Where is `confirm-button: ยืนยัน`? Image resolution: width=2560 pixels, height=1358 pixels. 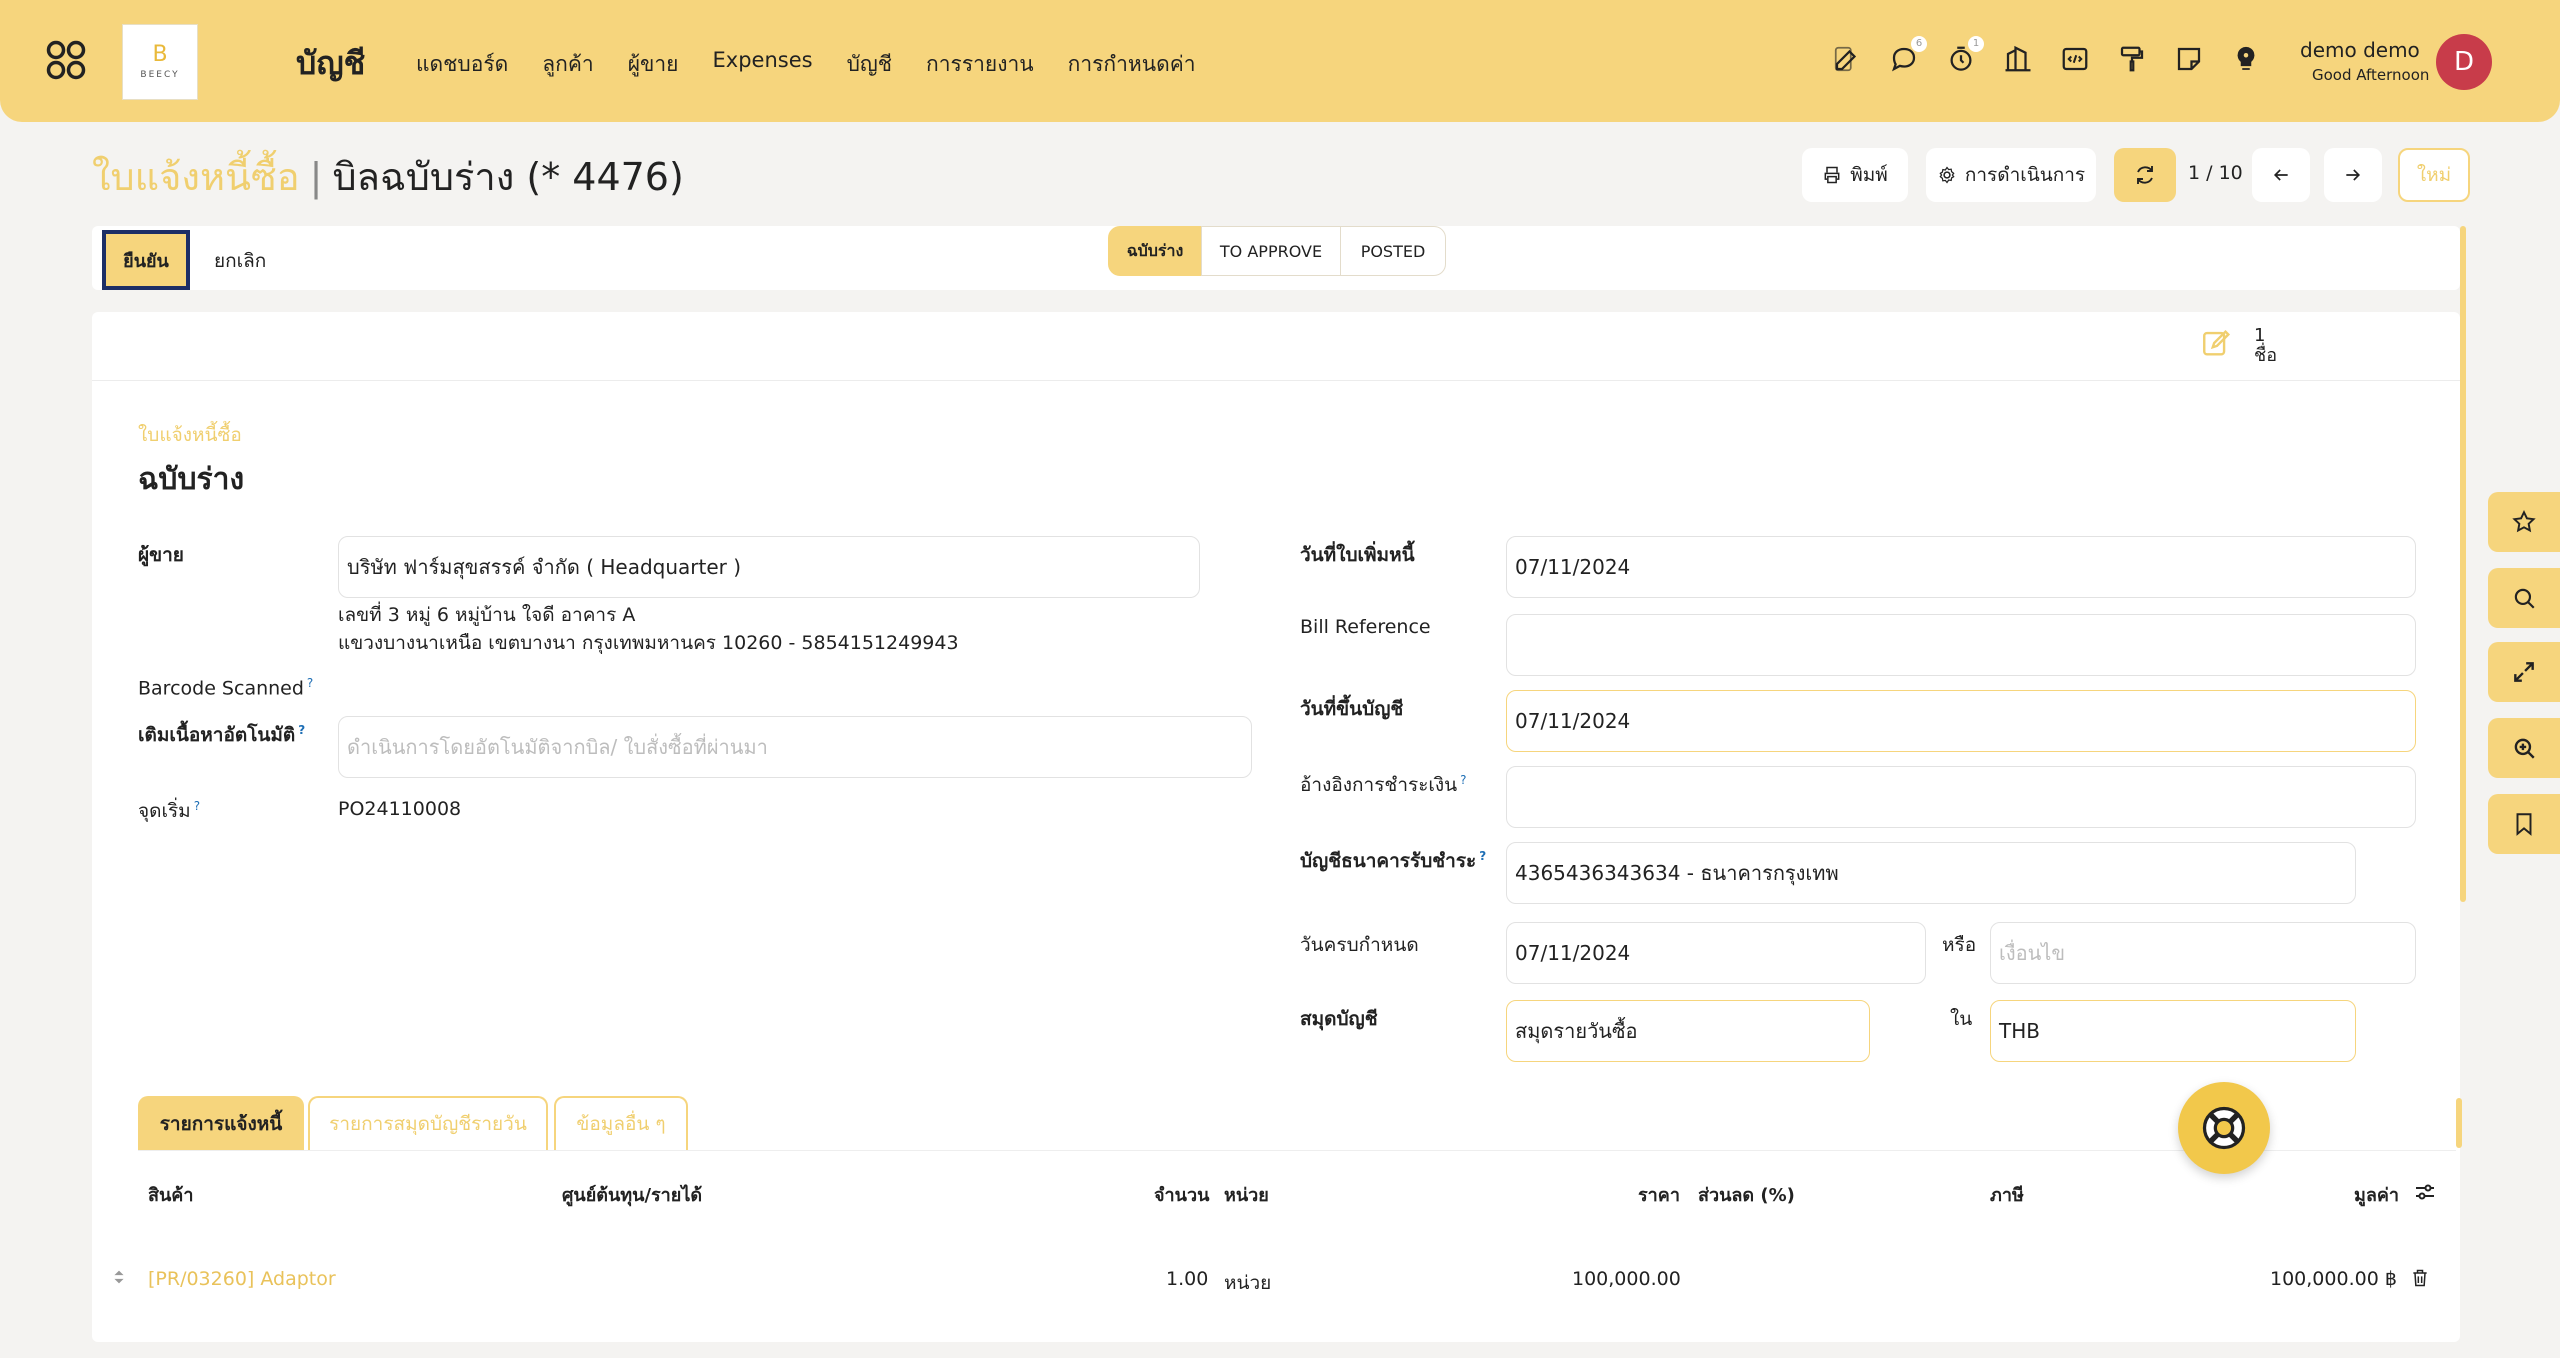 confirm-button: ยืนยัน is located at coordinates (146, 260).